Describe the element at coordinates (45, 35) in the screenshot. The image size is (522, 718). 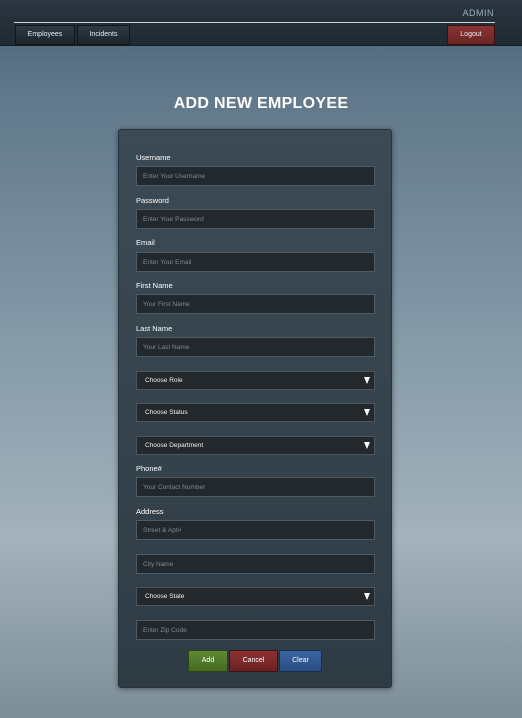
I see `nav-employees-button: Employees` at that location.